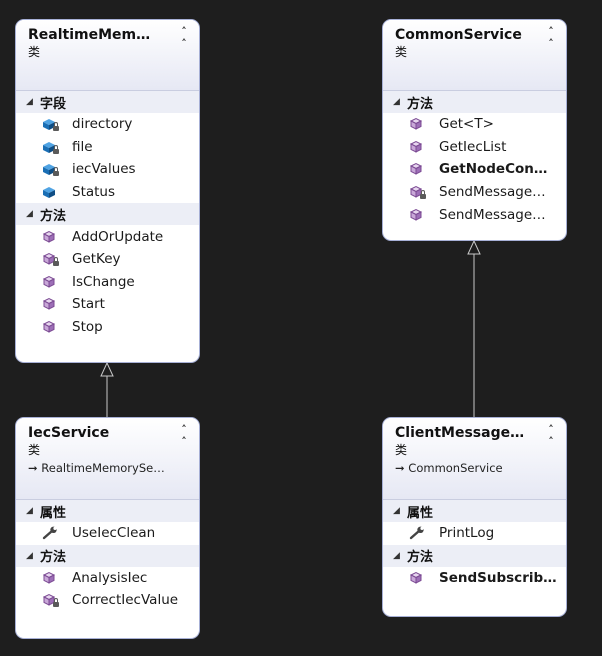 The width and height of the screenshot is (602, 656). What do you see at coordinates (107, 600) in the screenshot?
I see `member-row: CorrectIecValue` at bounding box center [107, 600].